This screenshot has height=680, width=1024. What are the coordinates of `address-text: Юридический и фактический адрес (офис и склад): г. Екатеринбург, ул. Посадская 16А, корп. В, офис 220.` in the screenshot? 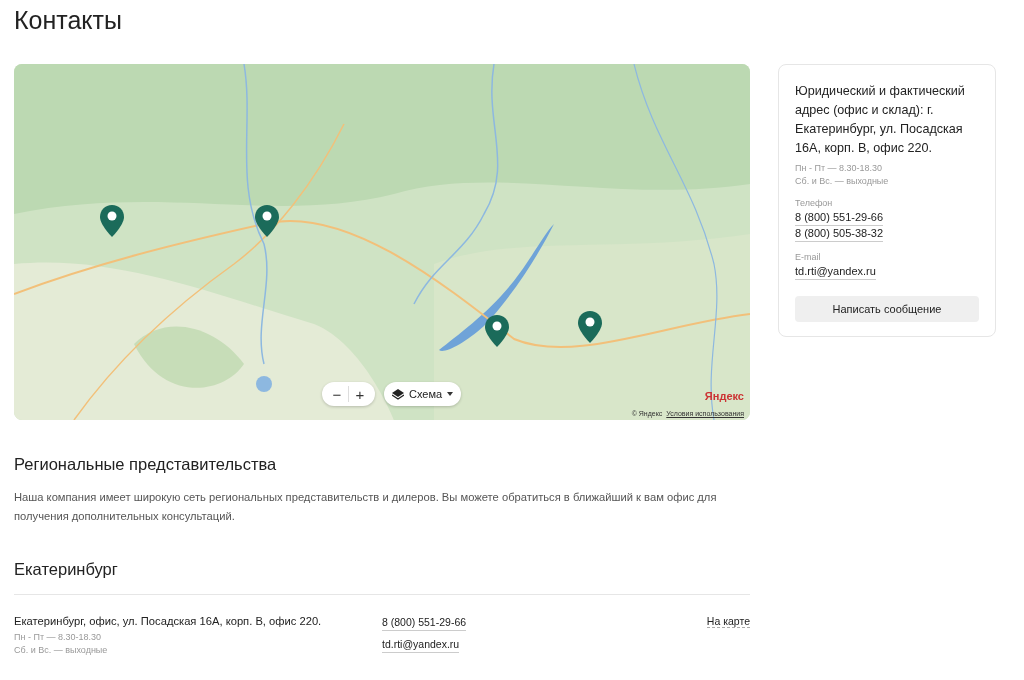 It's located at (880, 120).